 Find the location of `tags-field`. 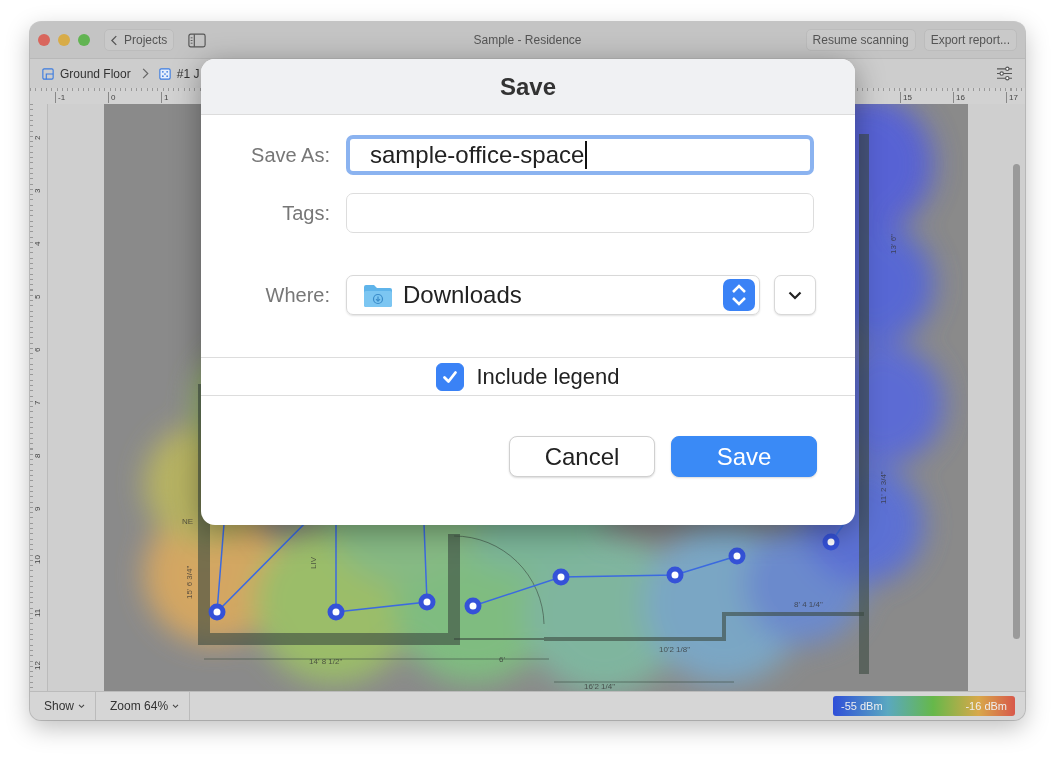

tags-field is located at coordinates (580, 213).